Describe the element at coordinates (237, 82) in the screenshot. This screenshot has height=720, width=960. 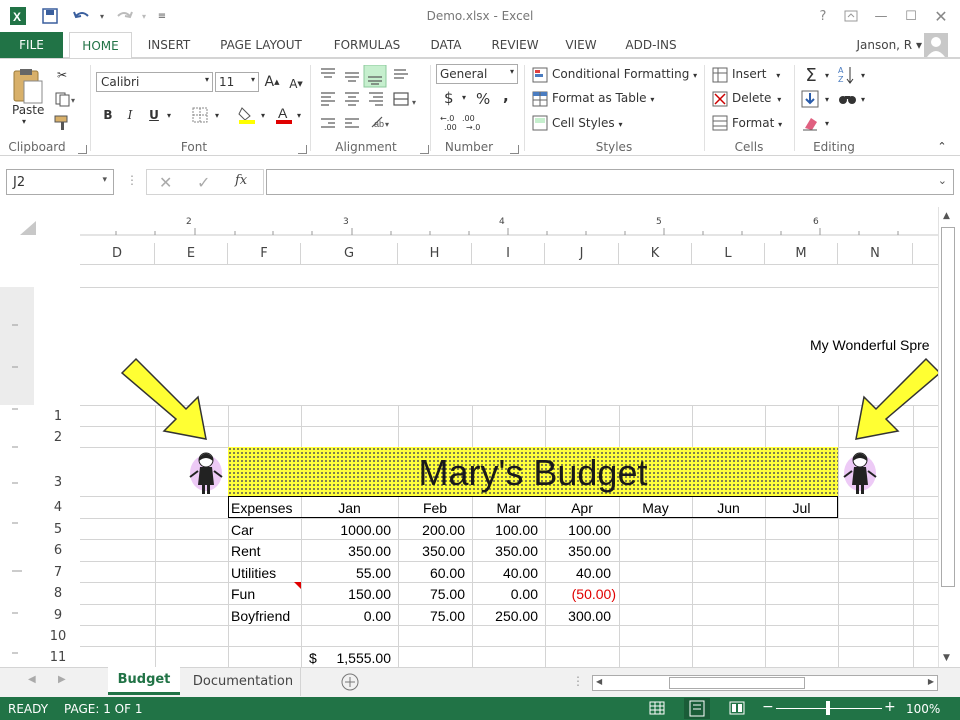
I see `font-size-box: 11 ▾` at that location.